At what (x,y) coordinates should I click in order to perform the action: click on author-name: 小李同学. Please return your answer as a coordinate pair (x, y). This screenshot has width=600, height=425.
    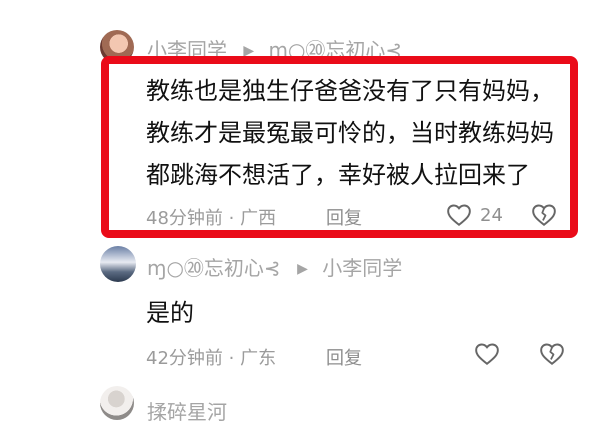
    Looking at the image, I should click on (187, 50).